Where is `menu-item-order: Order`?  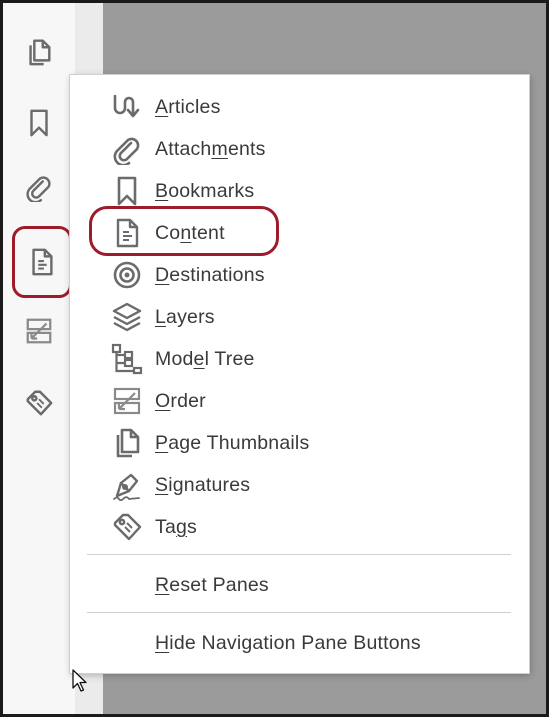
menu-item-order: Order is located at coordinates (157, 401).